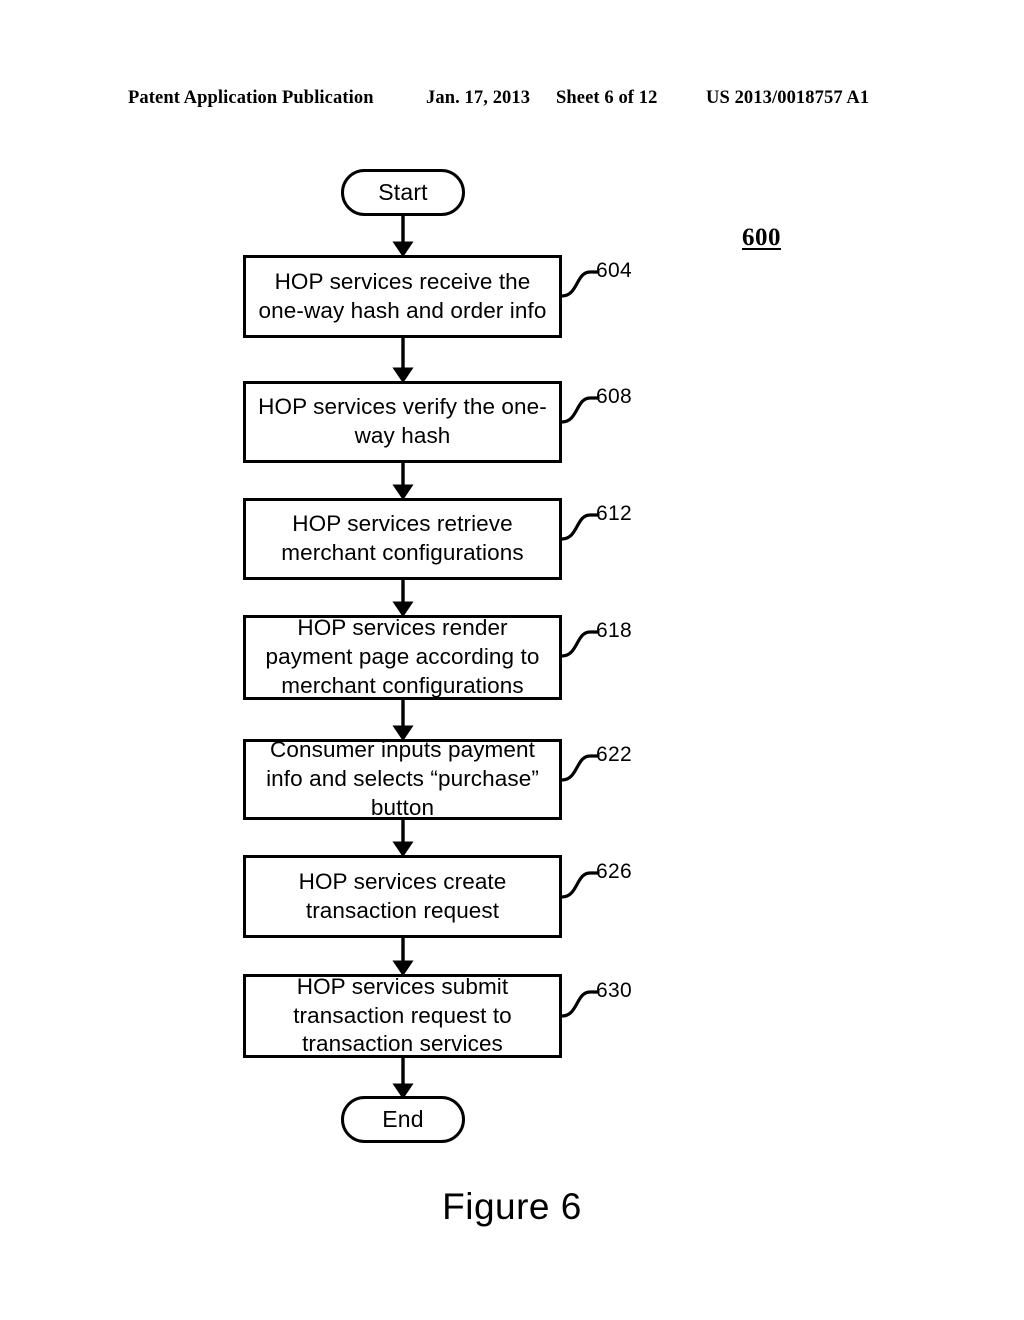 This screenshot has height=1320, width=1024. Describe the element at coordinates (614, 990) in the screenshot. I see `reference-numeral-630: 630` at that location.